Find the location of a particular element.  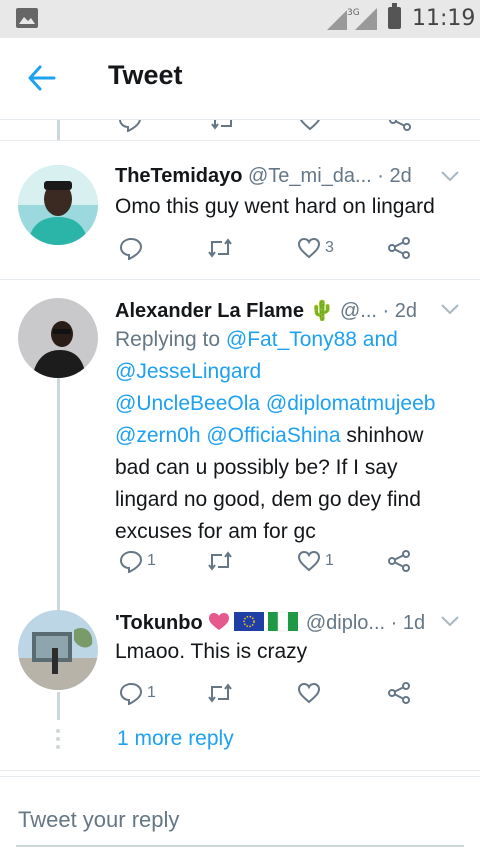

page-title: Tweet is located at coordinates (145, 75).